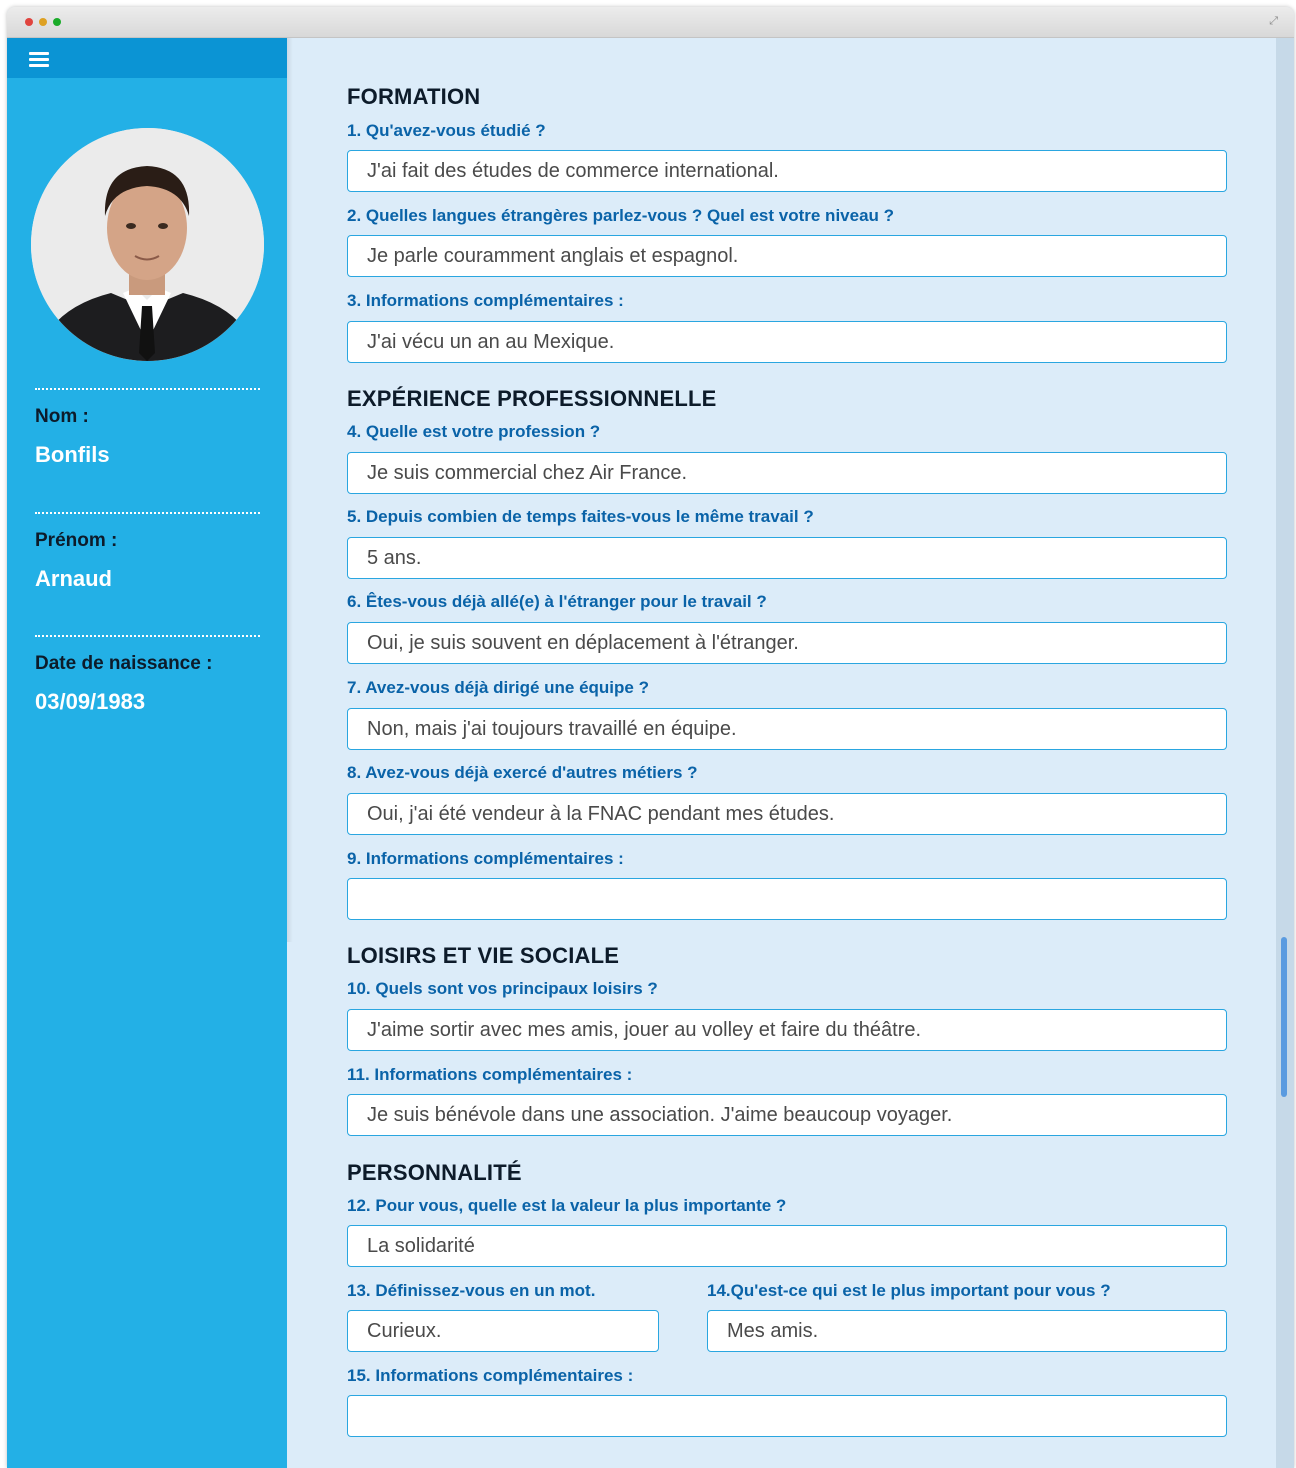 This screenshot has height=1468, width=1296. I want to click on question-label: 3. Informations complémentaires :, so click(485, 300).